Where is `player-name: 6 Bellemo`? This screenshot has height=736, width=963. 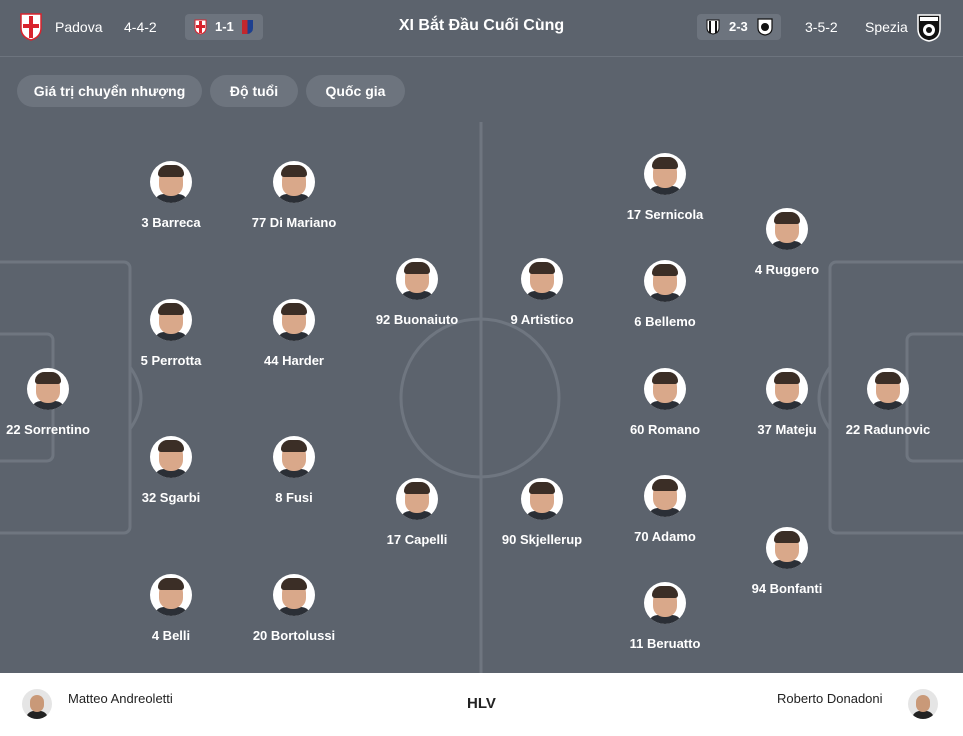
player-name: 6 Bellemo is located at coordinates (665, 321).